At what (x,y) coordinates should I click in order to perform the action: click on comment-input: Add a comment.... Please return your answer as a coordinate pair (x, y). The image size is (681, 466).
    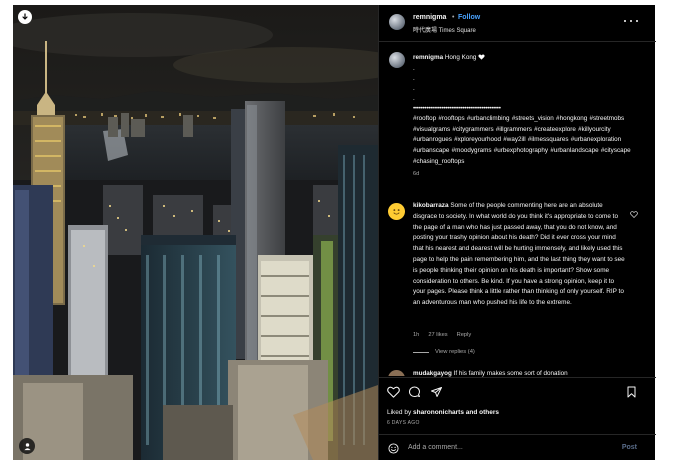
    Looking at the image, I should click on (435, 447).